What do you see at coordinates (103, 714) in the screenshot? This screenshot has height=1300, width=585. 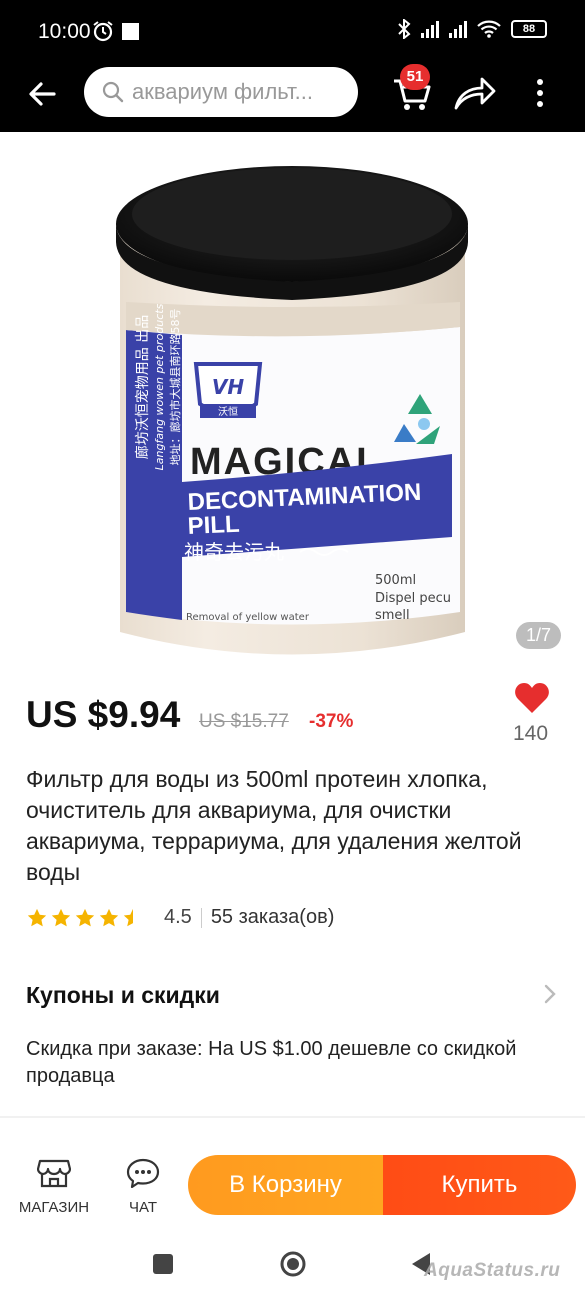 I see `current-price: US $9.94` at bounding box center [103, 714].